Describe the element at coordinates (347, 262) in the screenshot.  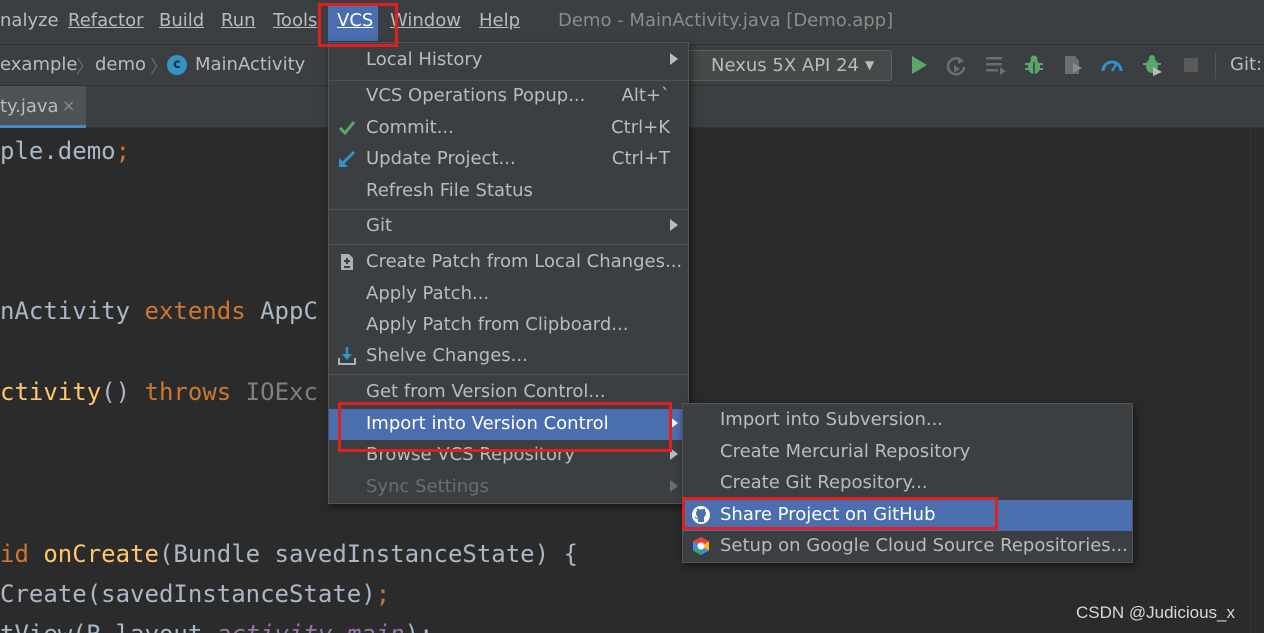
I see `patch-icon` at that location.